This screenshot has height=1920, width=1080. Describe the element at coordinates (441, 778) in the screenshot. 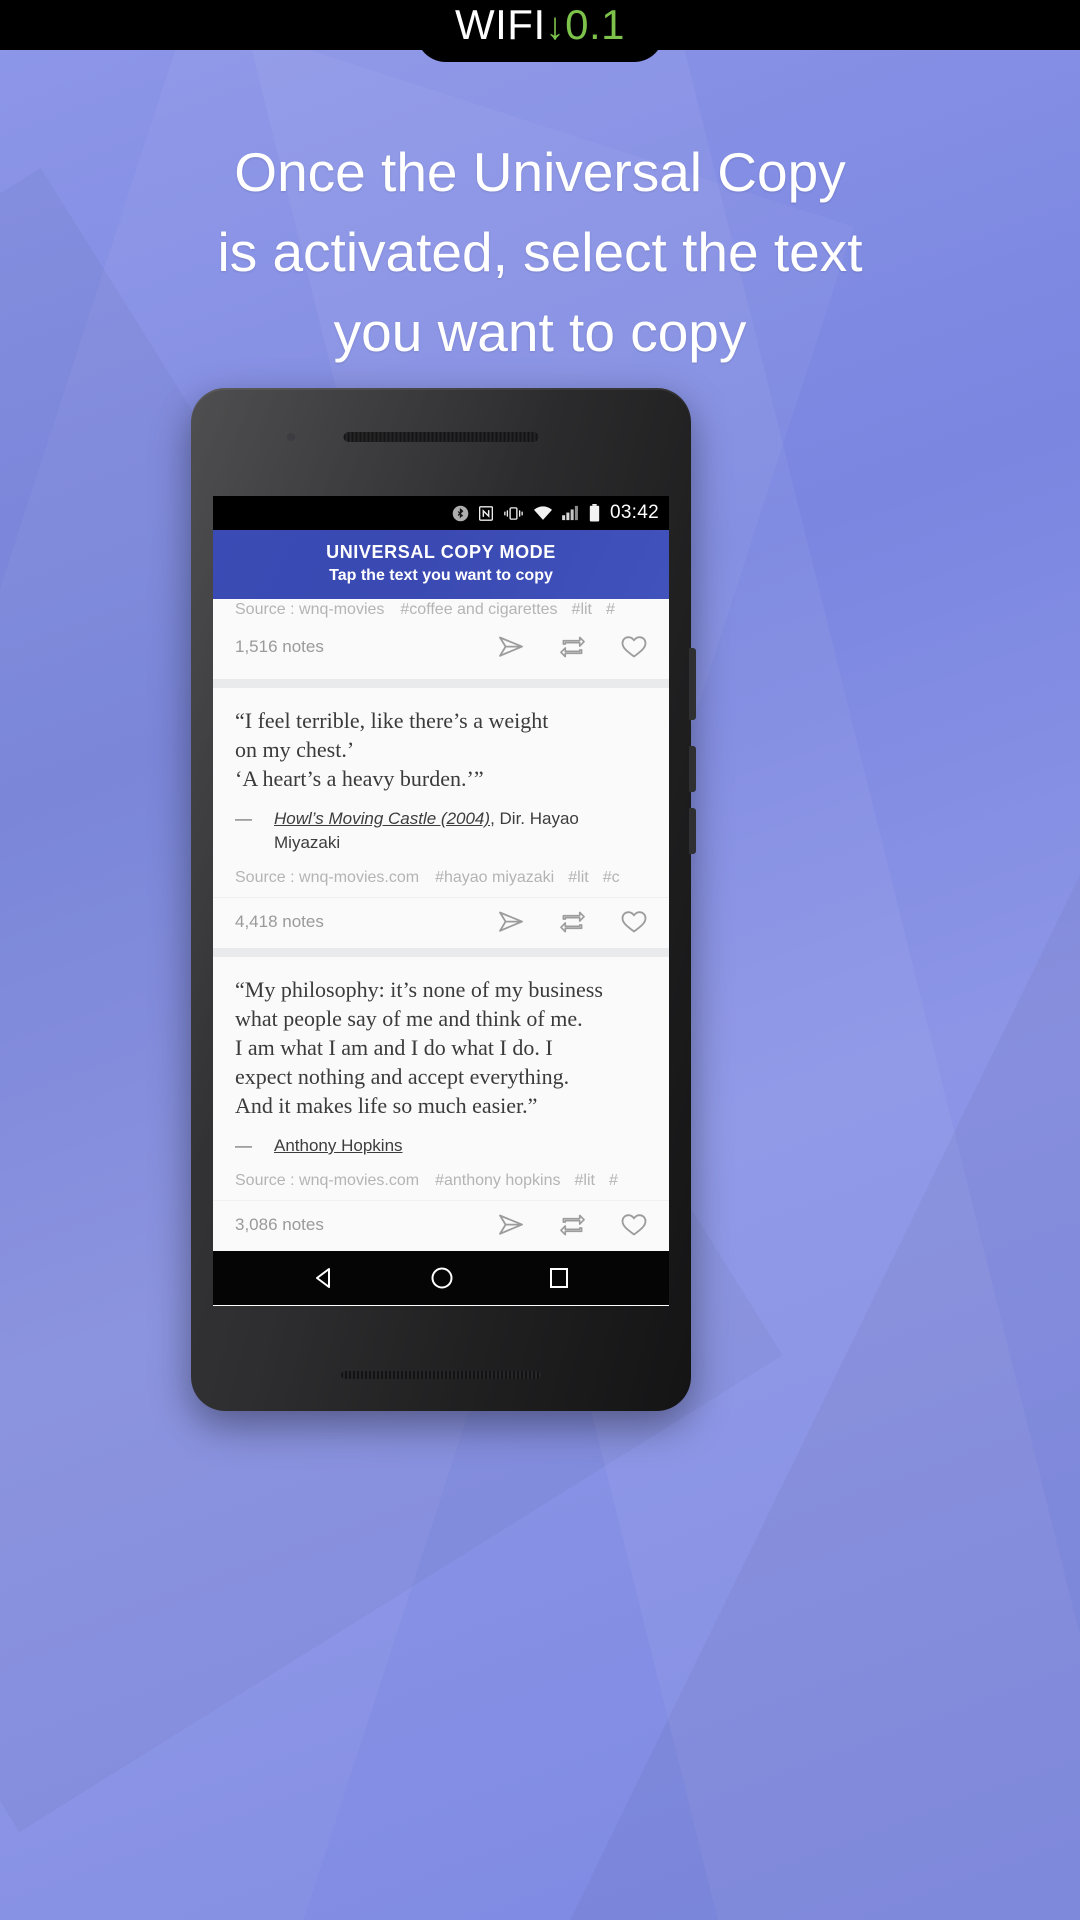

I see `quote-line: ‘A heart’s a heavy burden.’”` at that location.